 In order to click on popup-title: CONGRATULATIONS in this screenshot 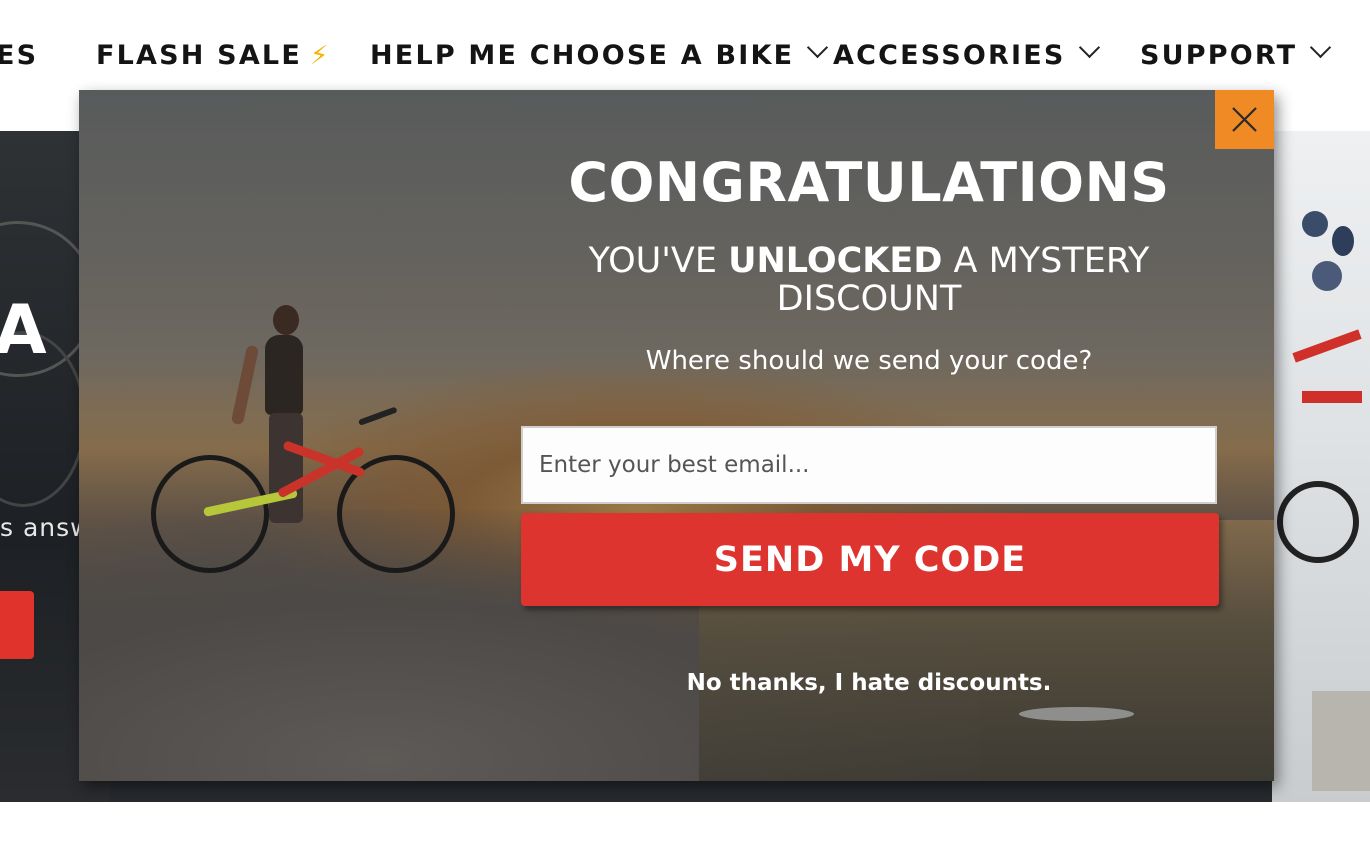, I will do `click(869, 182)`.